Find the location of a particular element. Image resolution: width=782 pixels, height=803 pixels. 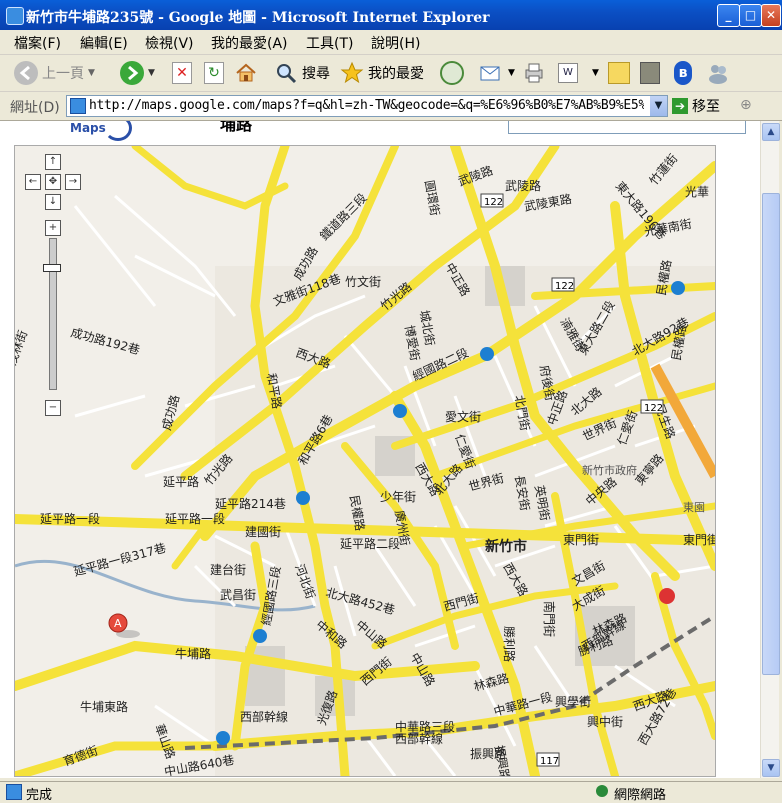

road-label: 武陵路 is located at coordinates (523, 185).